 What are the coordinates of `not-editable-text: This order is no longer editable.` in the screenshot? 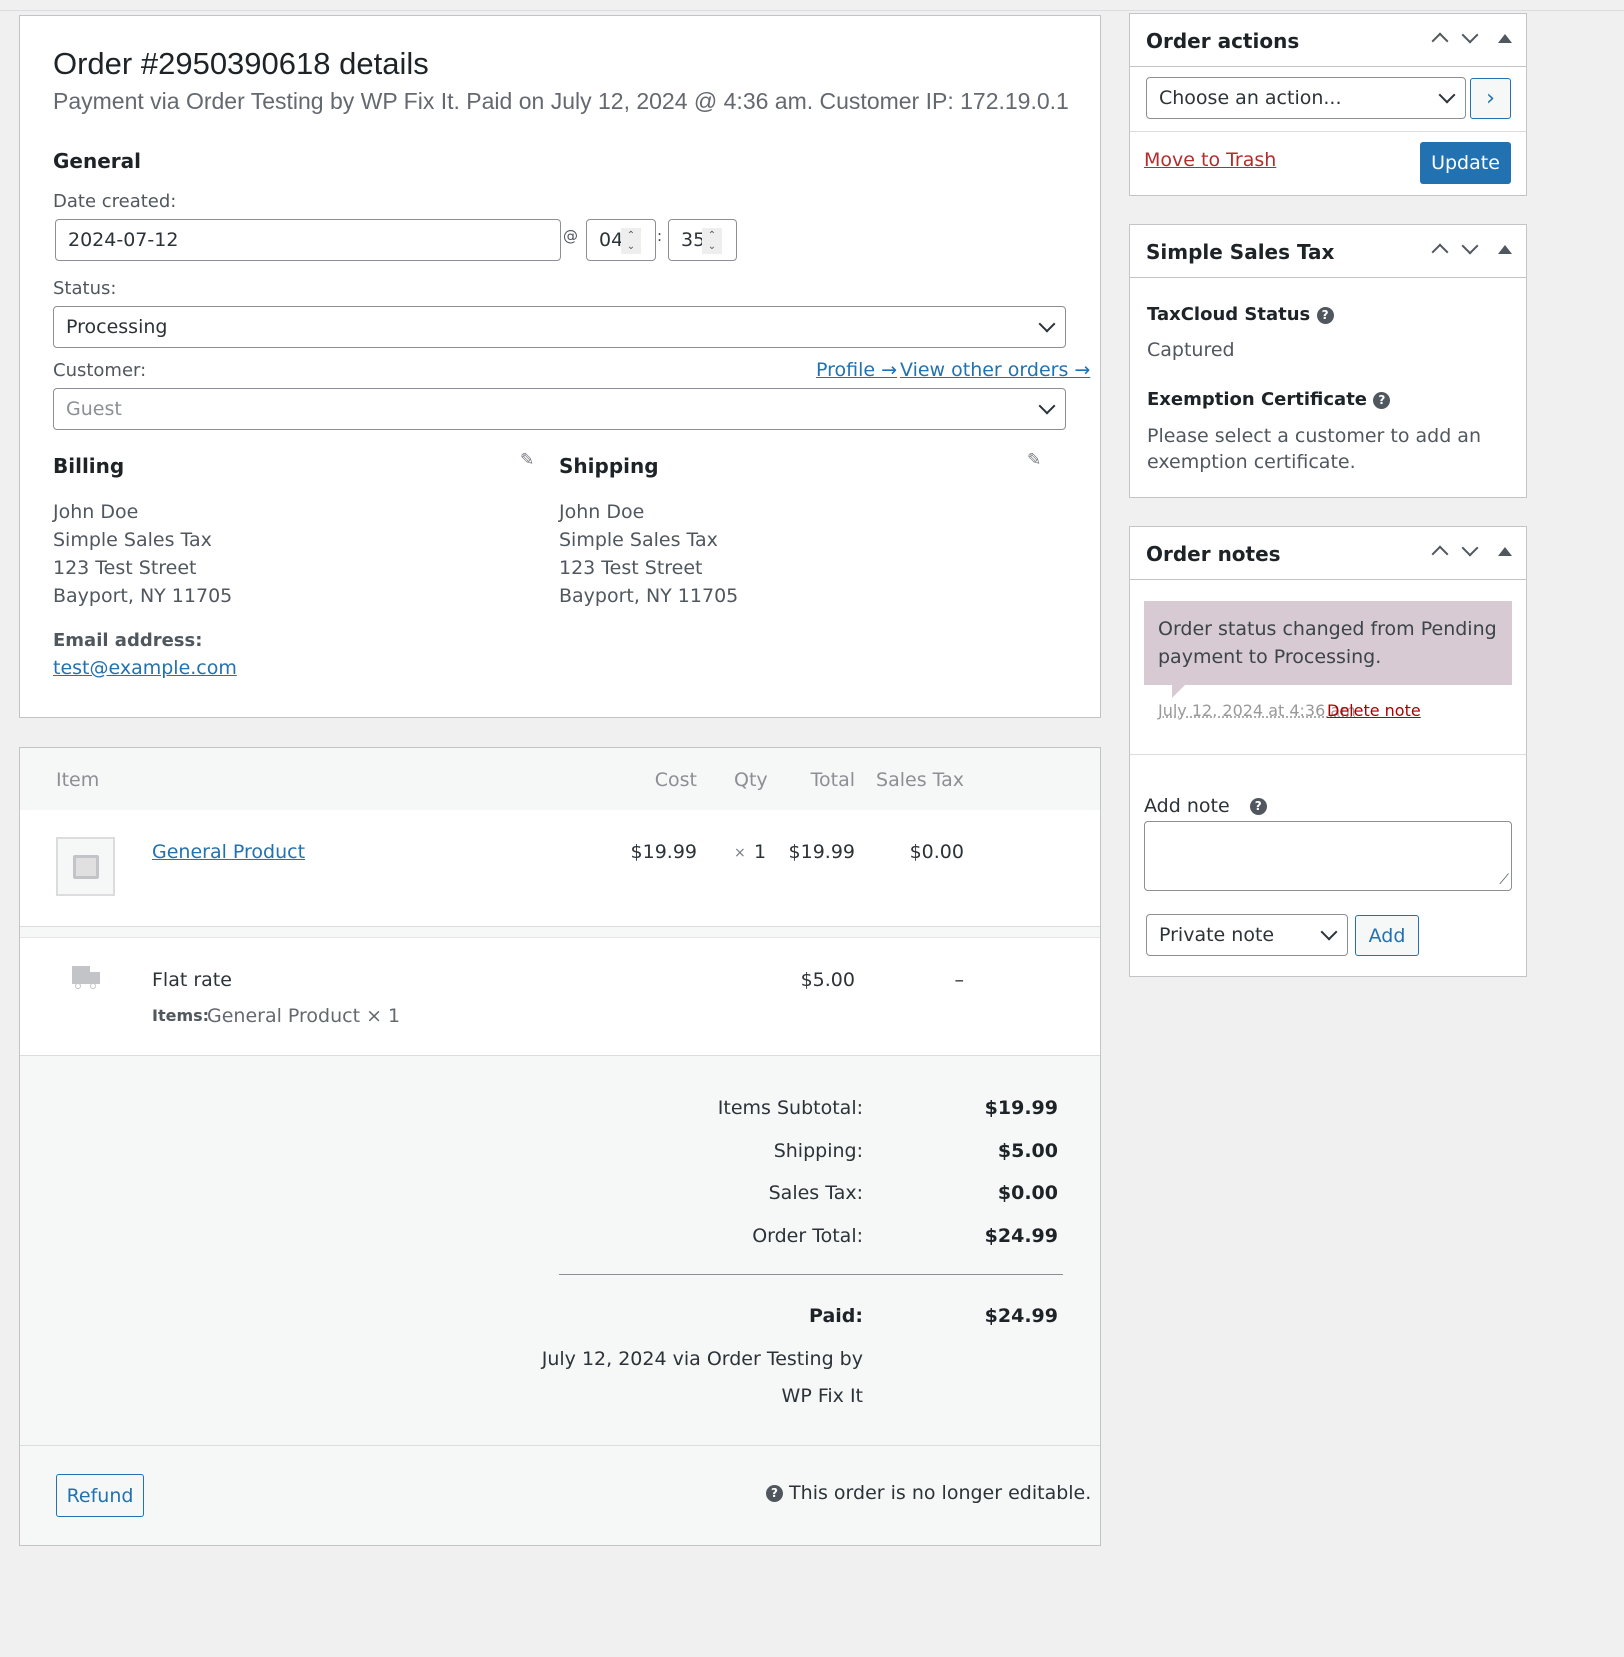 It's located at (940, 1493).